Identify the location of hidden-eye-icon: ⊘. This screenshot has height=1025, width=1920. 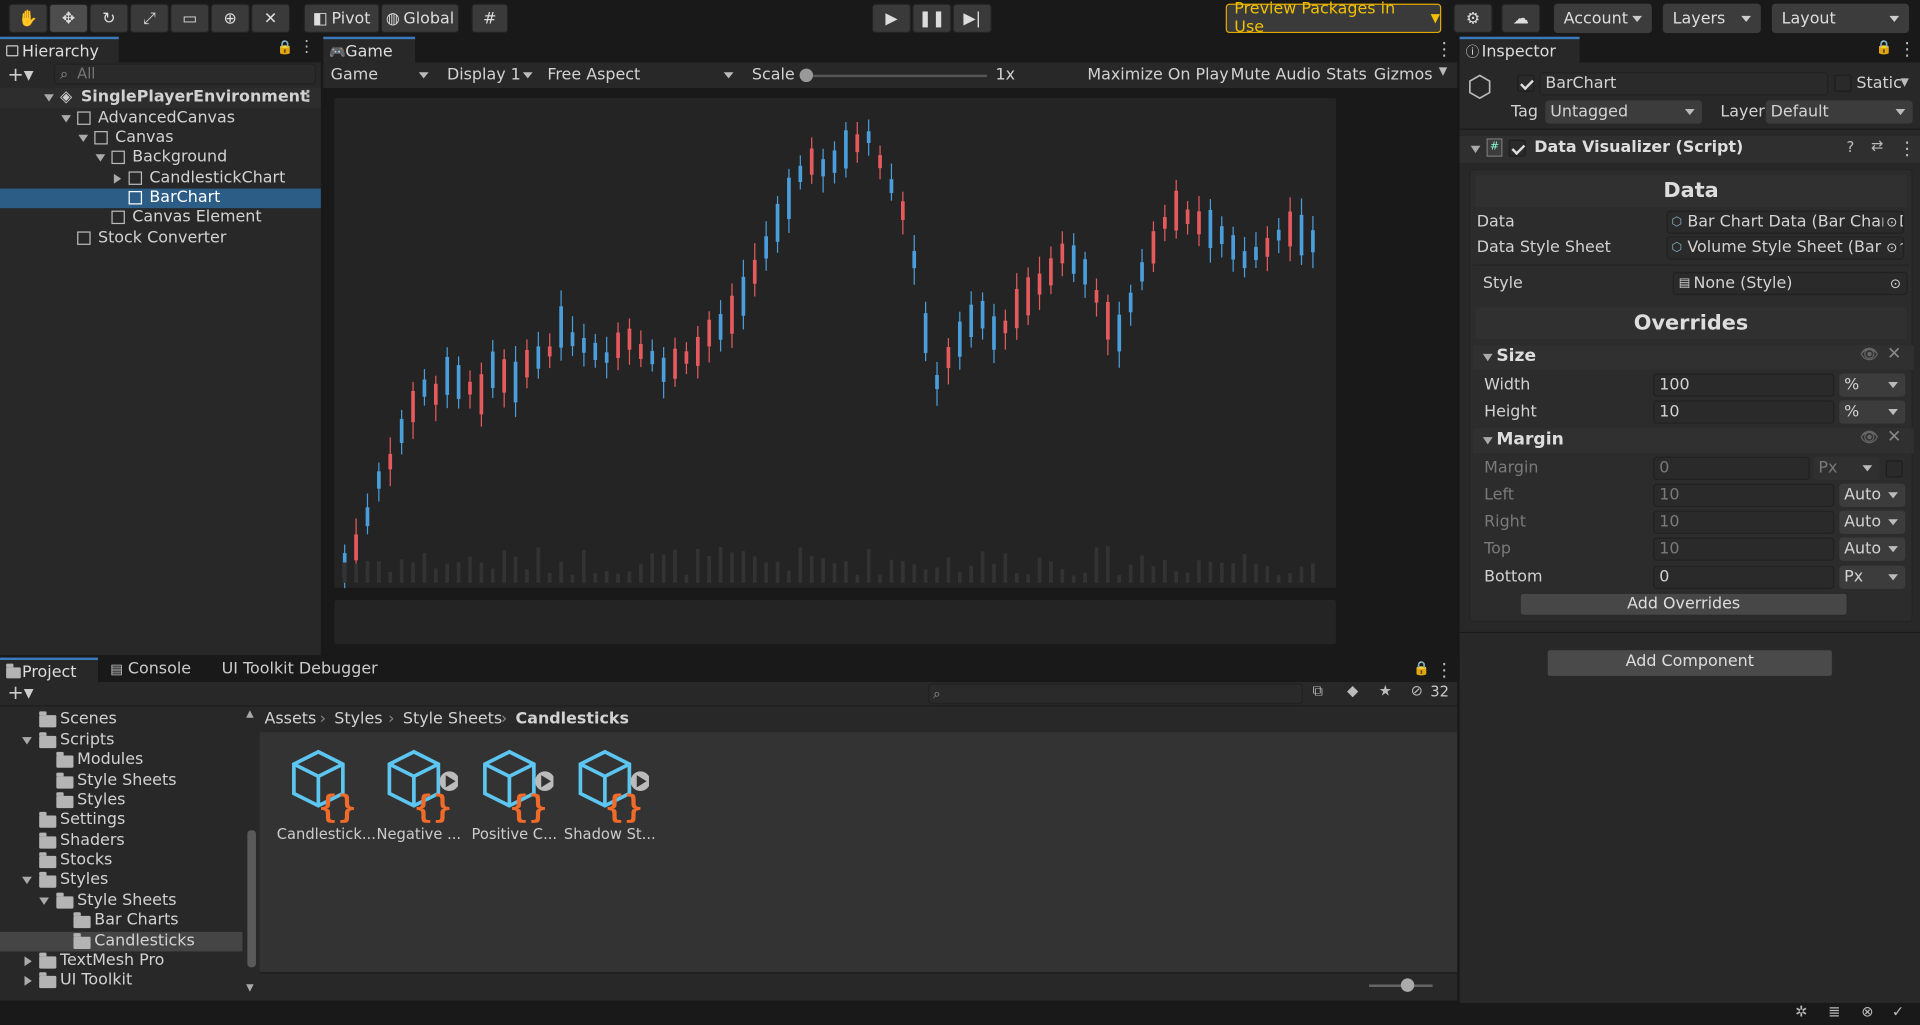
(1417, 690).